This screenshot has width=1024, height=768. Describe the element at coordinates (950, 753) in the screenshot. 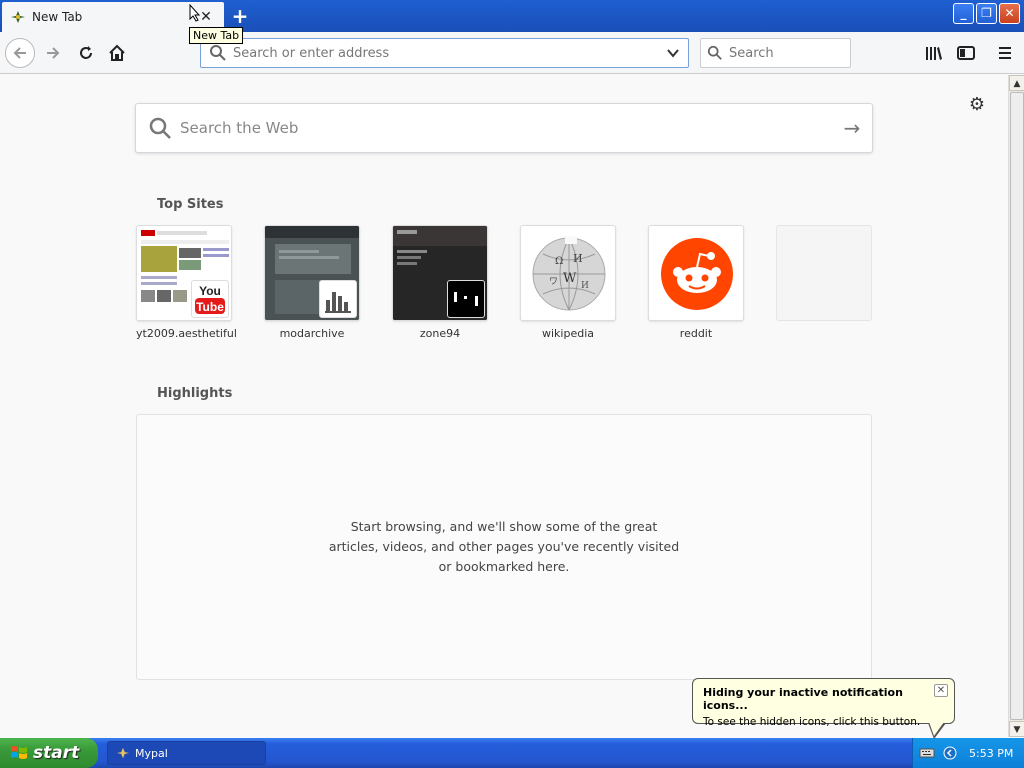

I see `show-hidden-icons-chevron-icon` at that location.